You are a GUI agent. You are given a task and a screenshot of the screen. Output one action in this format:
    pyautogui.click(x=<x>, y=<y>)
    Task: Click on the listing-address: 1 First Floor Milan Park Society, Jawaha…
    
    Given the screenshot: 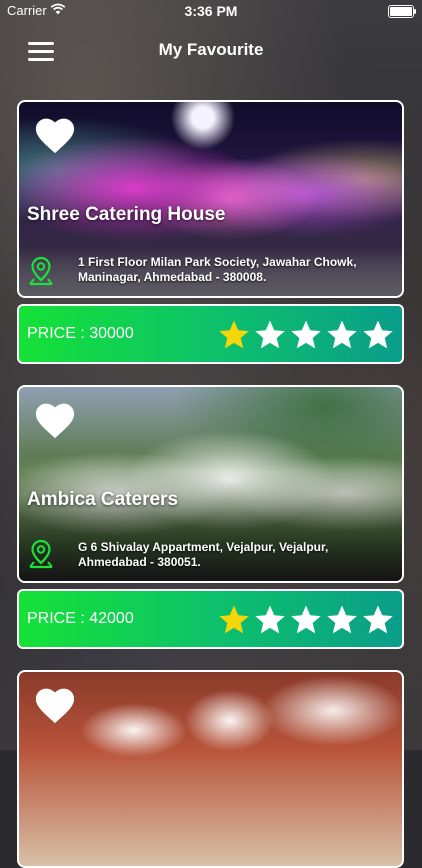 What is the action you would take?
    pyautogui.click(x=217, y=269)
    